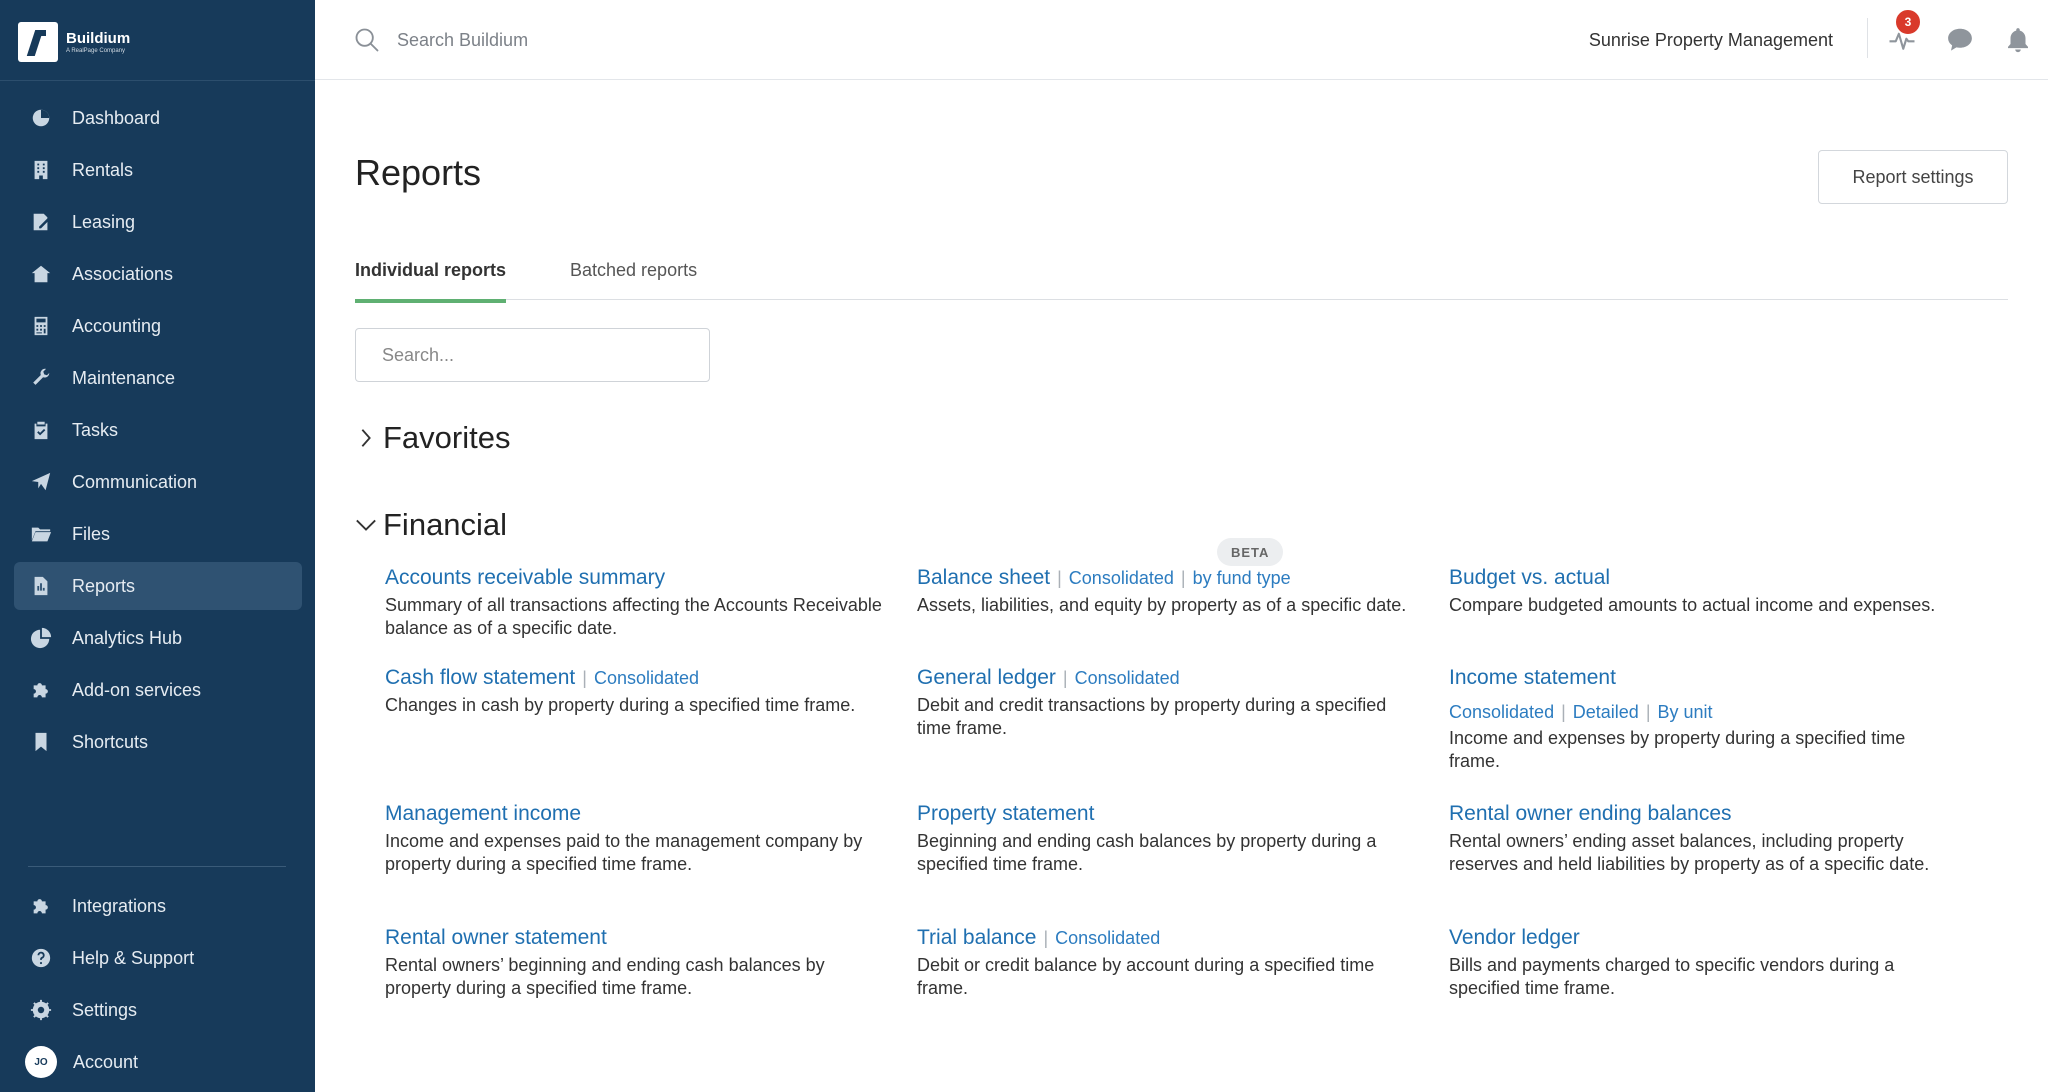  I want to click on report-search-input, so click(532, 355).